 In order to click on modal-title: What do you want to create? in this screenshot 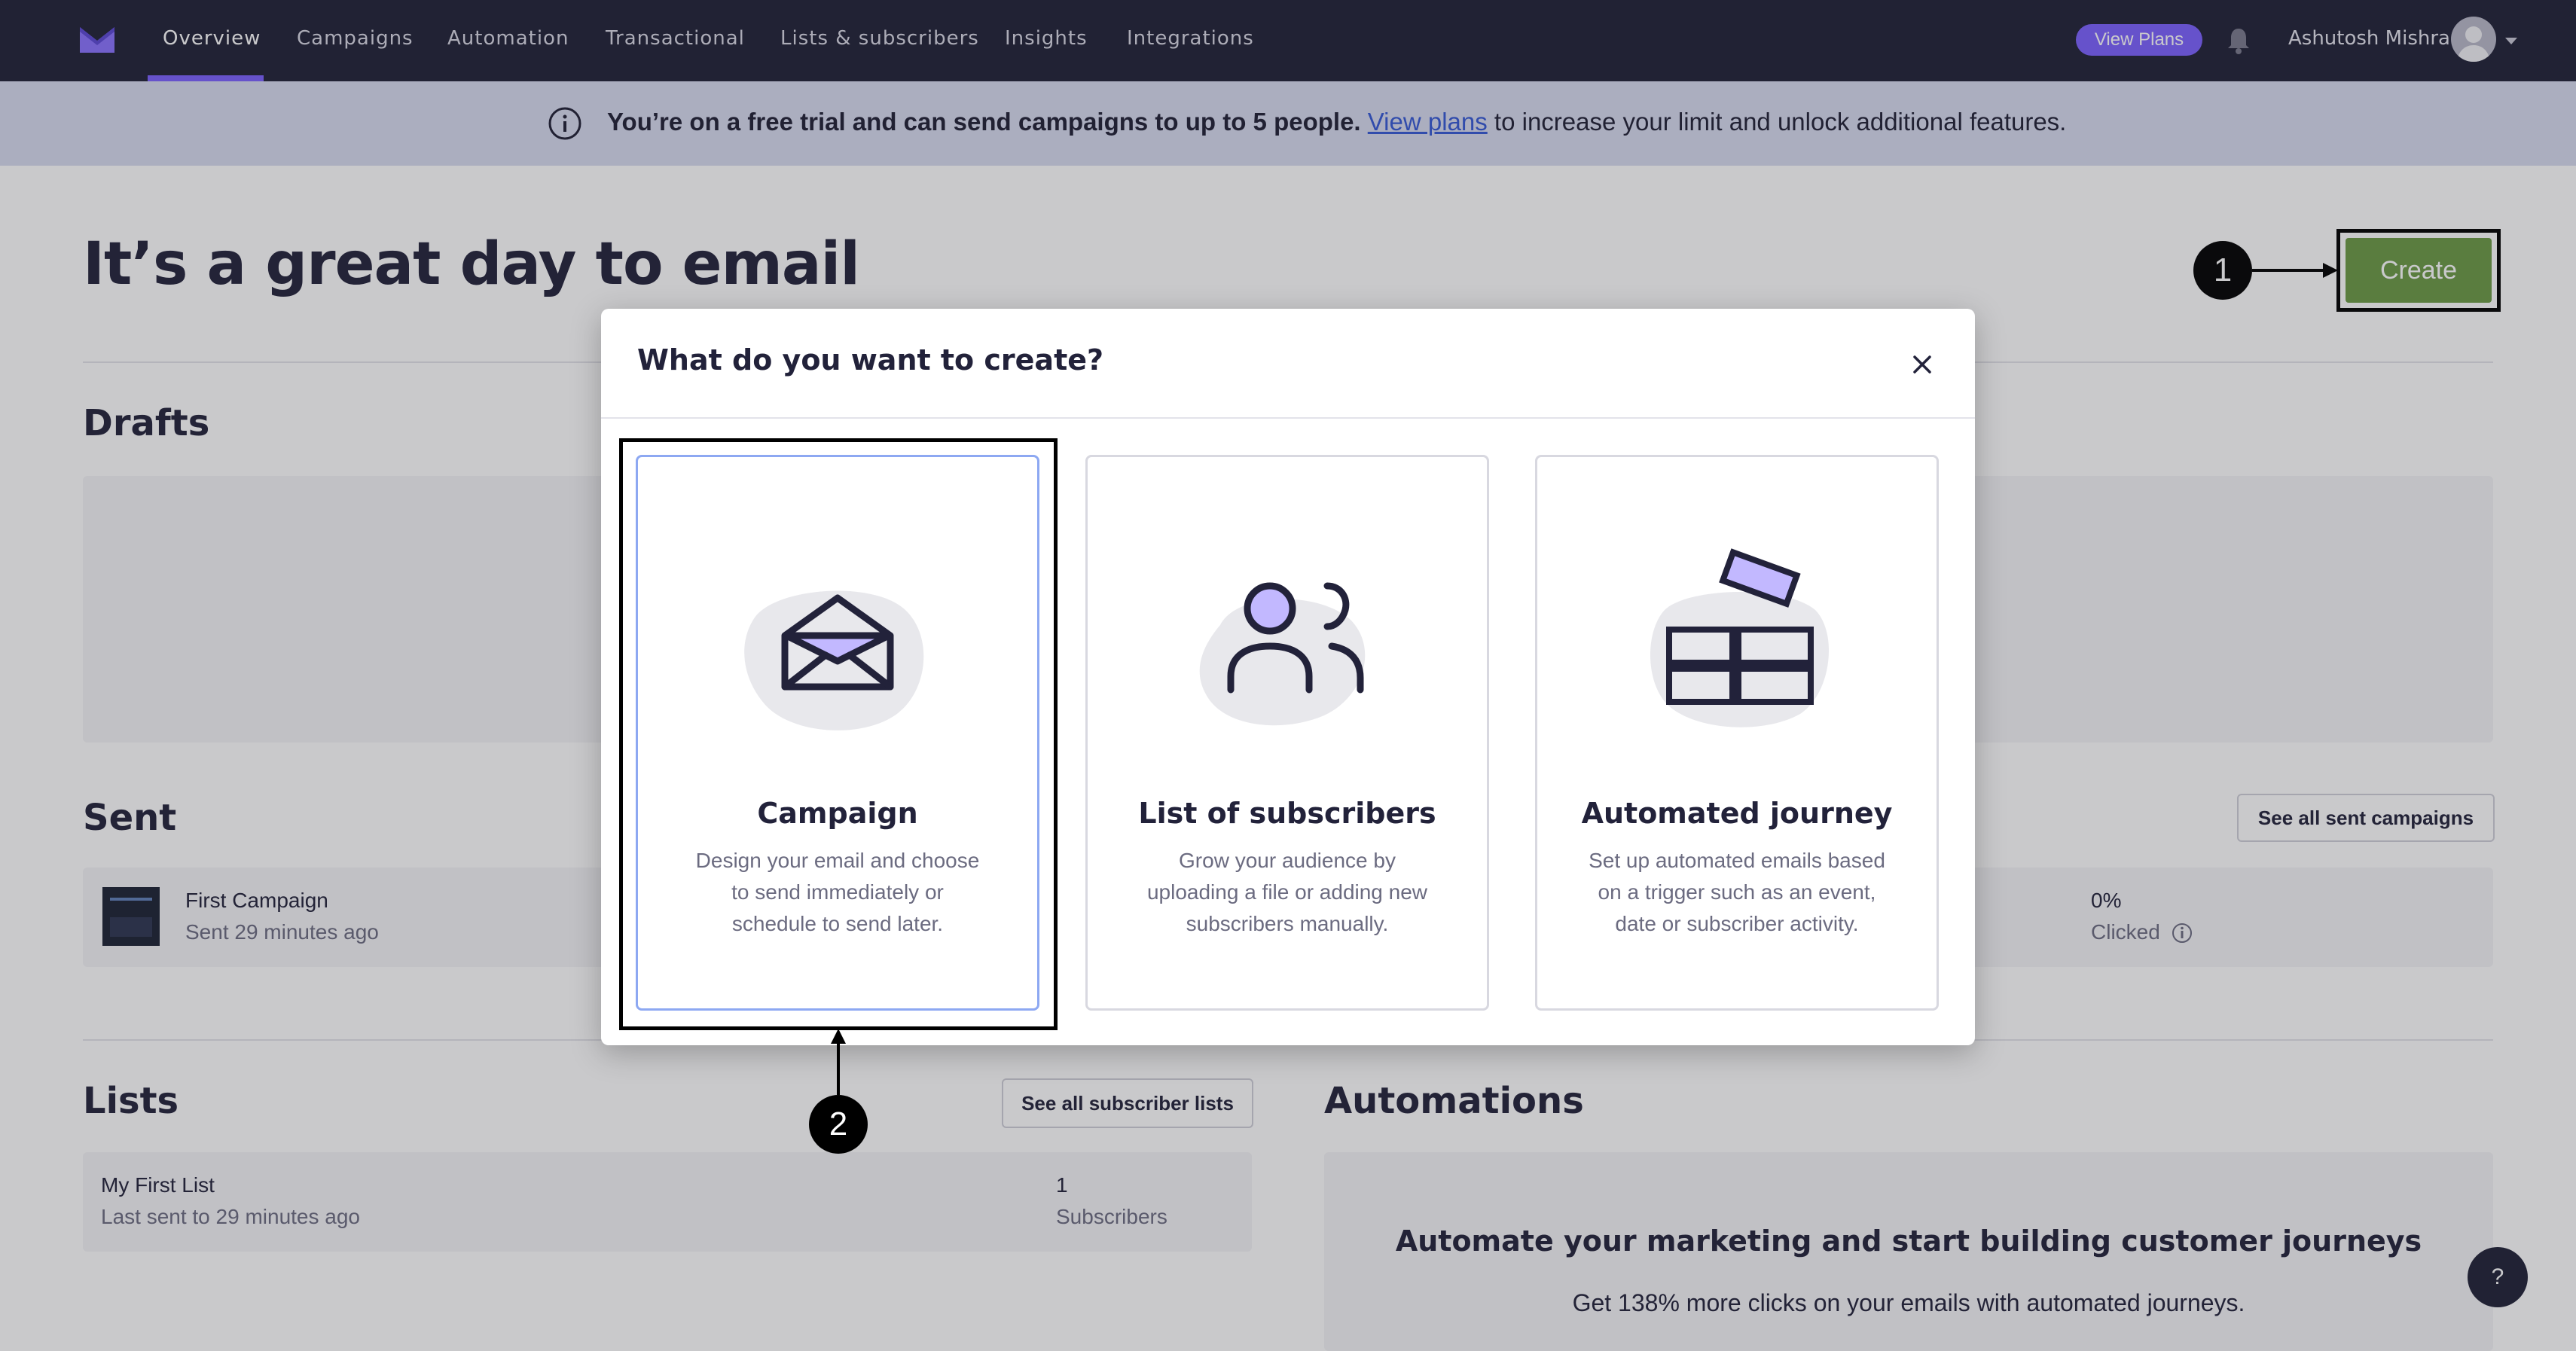, I will do `click(871, 360)`.